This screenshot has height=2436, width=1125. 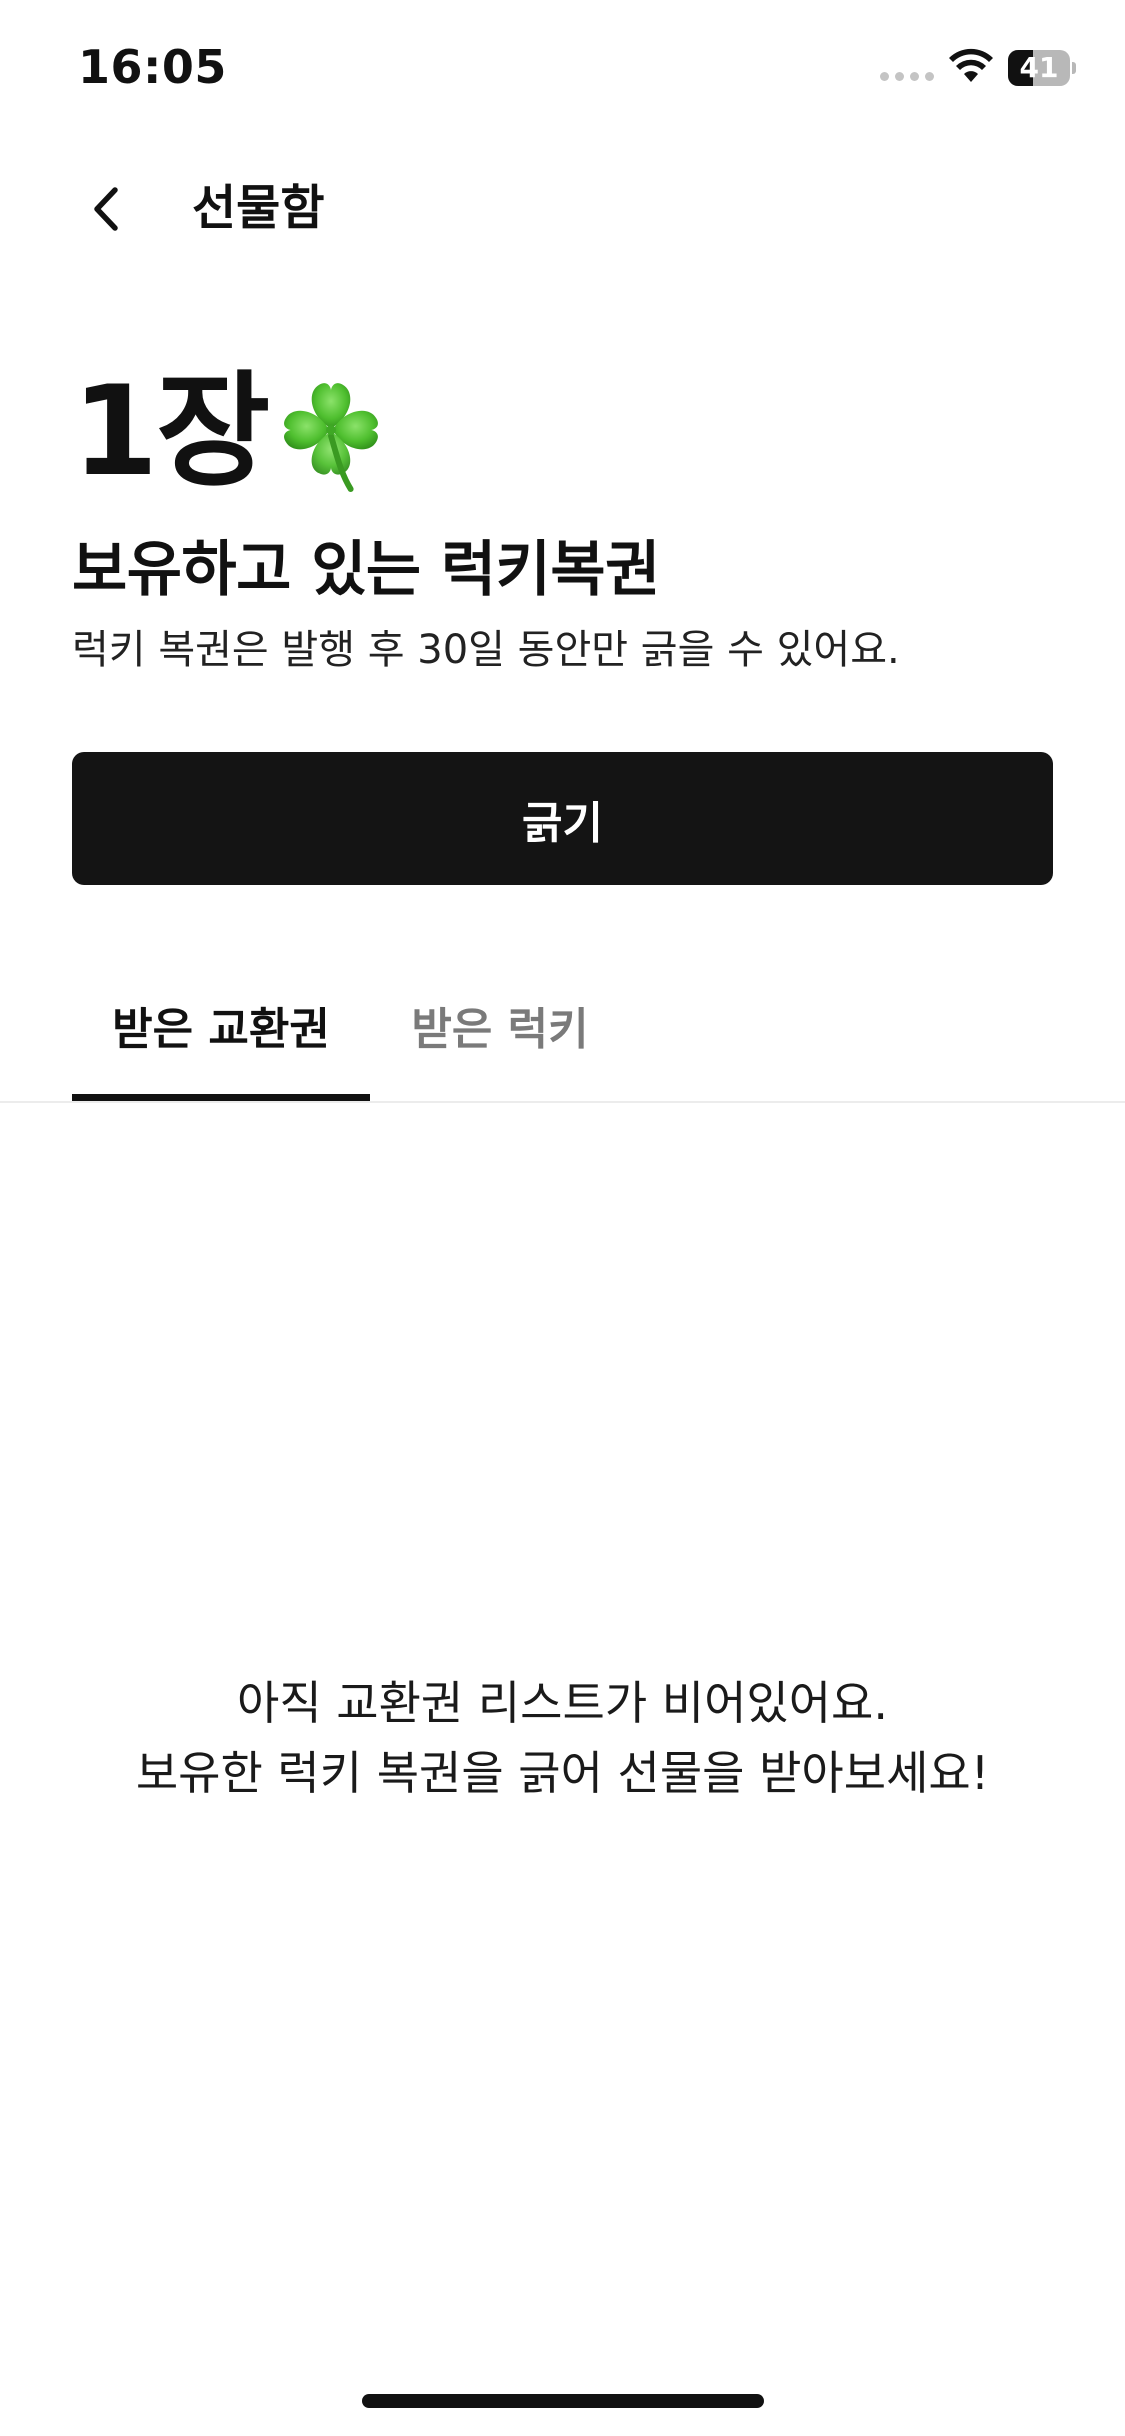 I want to click on chevron-left-icon, so click(x=106, y=209).